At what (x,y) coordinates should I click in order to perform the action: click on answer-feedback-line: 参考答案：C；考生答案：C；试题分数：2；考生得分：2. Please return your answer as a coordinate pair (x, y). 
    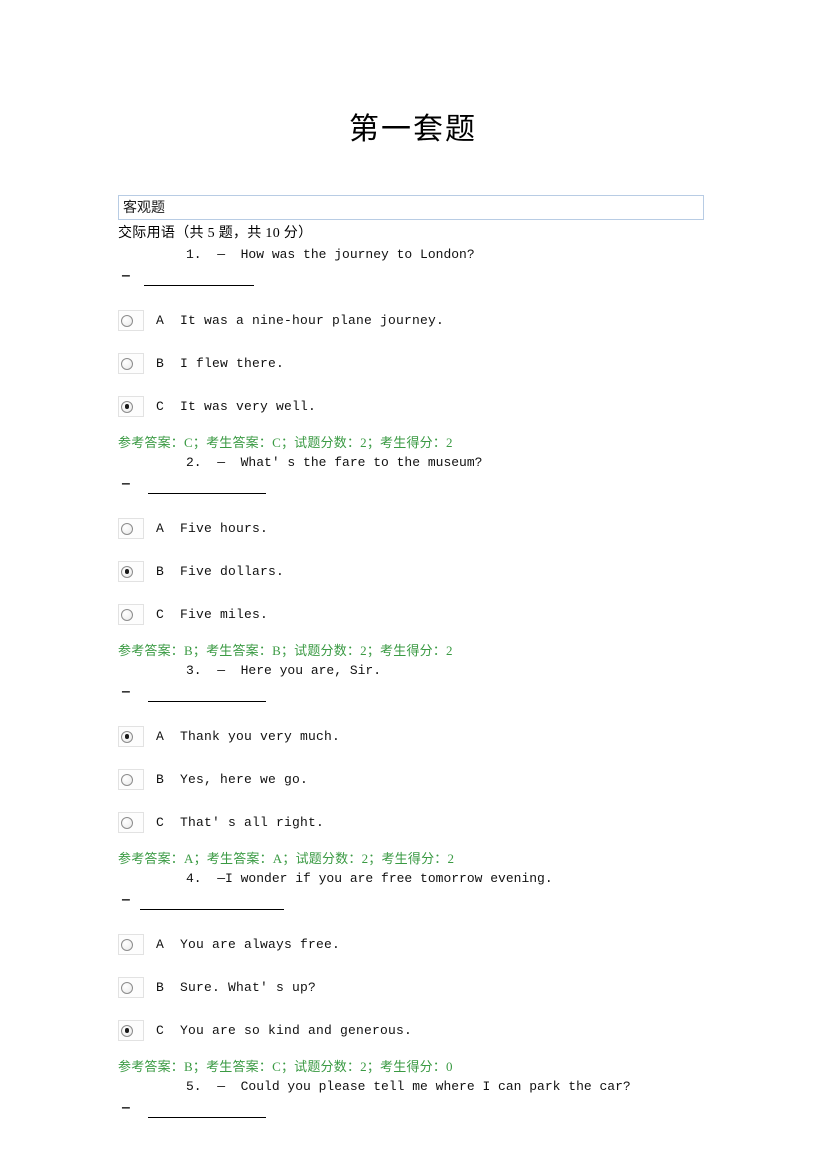
    Looking at the image, I should click on (285, 442).